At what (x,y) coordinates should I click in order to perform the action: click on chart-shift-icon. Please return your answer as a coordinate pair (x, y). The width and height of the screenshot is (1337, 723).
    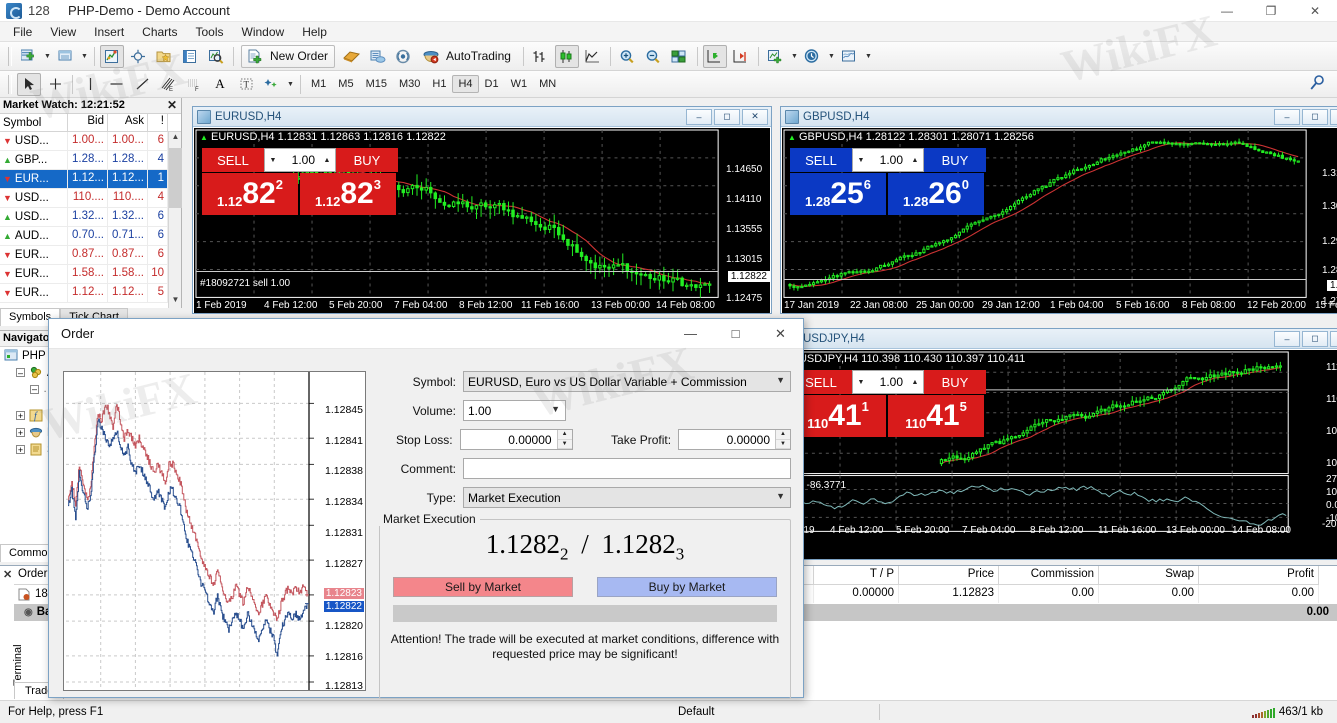
    Looking at the image, I should click on (714, 56).